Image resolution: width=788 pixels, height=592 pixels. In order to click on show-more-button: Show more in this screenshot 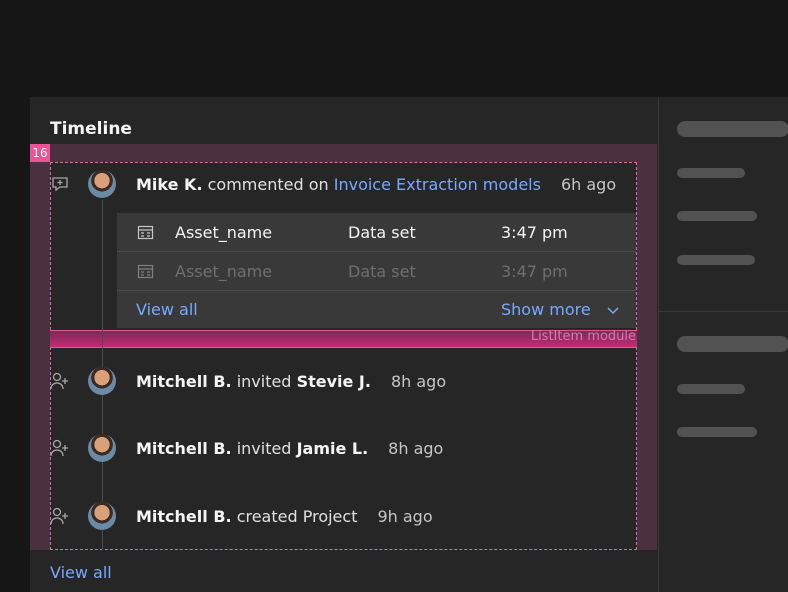, I will do `click(560, 309)`.